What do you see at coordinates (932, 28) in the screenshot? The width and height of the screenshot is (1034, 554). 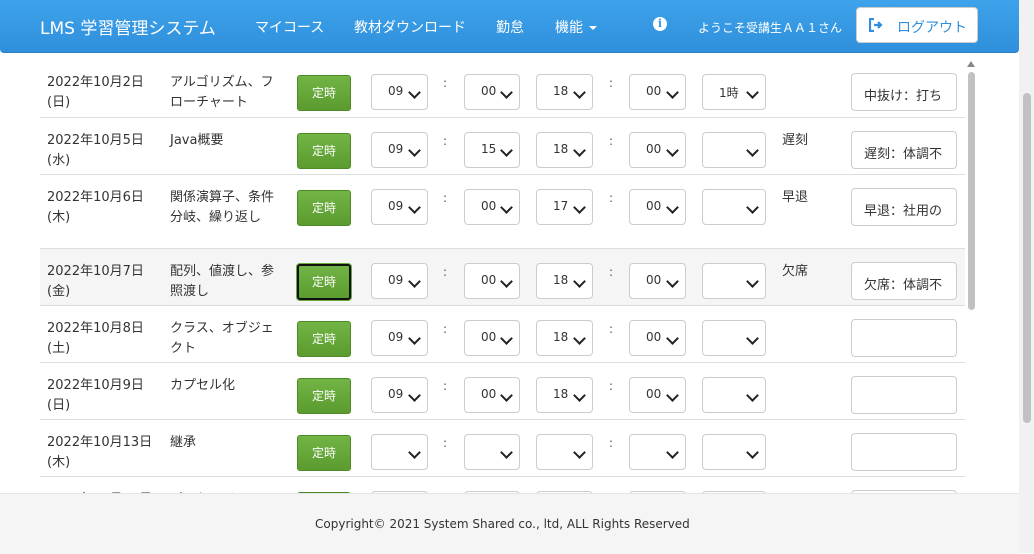 I see `logout-label: ログアウト` at bounding box center [932, 28].